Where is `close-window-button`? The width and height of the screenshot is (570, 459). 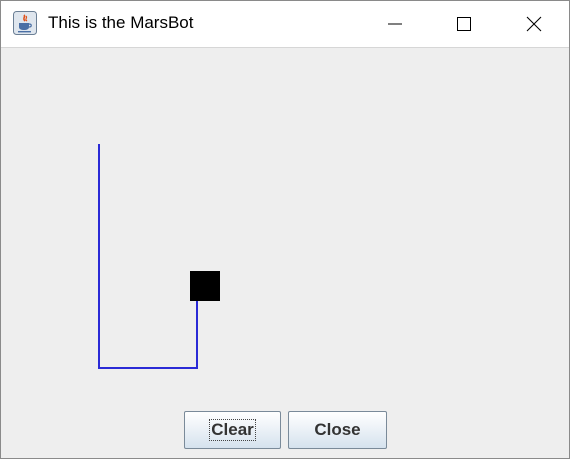 close-window-button is located at coordinates (534, 24).